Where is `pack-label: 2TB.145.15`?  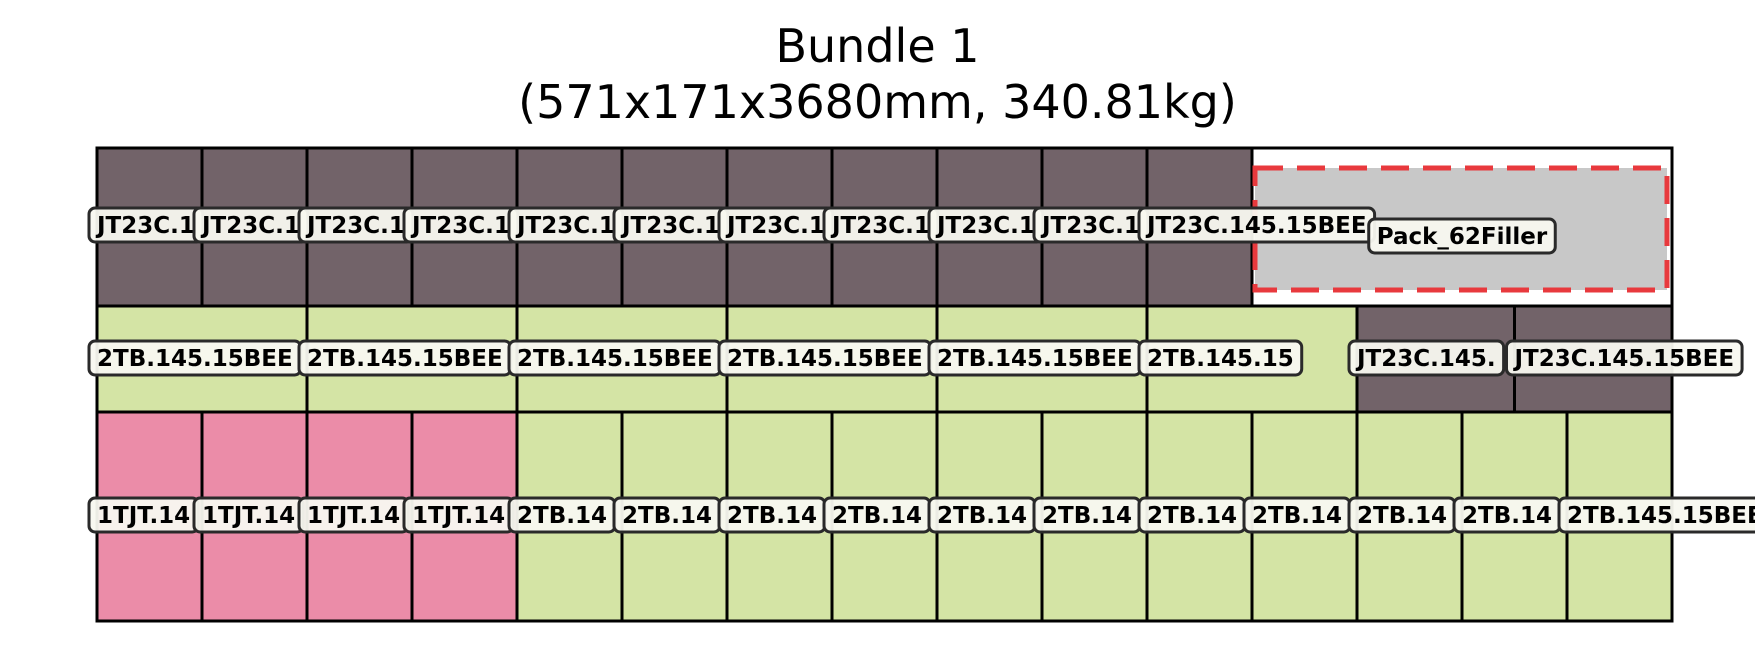 pack-label: 2TB.145.15 is located at coordinates (1220, 358).